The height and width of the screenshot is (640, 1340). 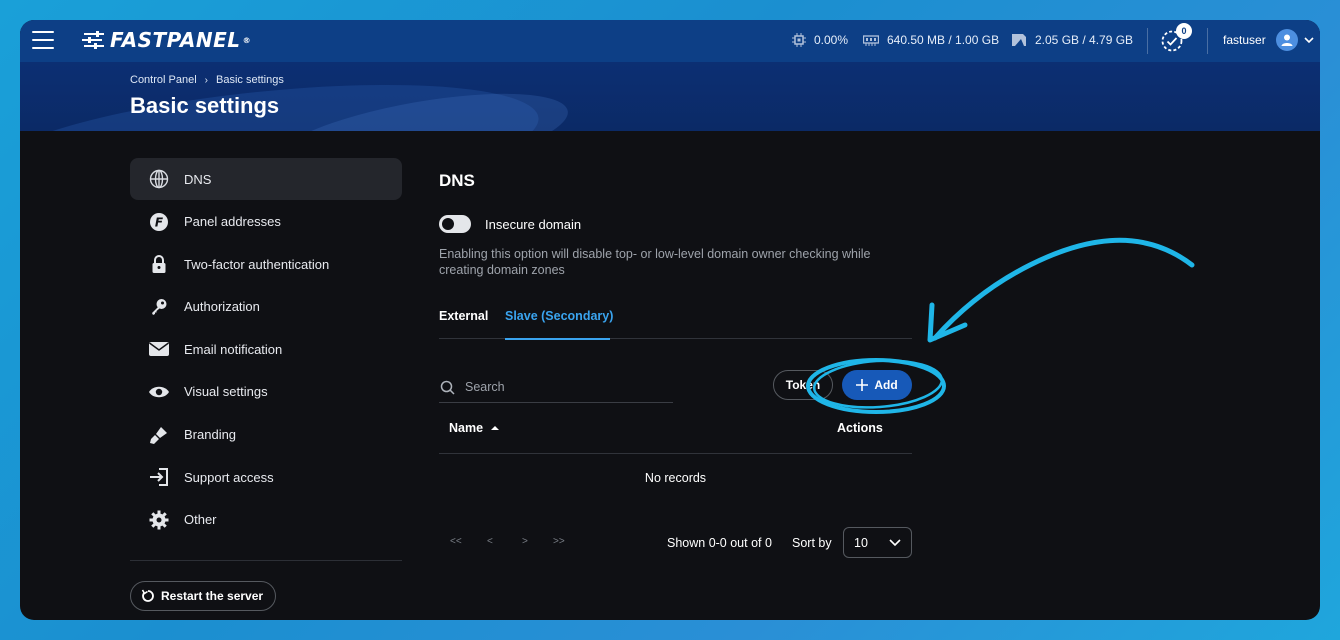 What do you see at coordinates (266, 307) in the screenshot?
I see `sidebar-item-authorization: Authorization` at bounding box center [266, 307].